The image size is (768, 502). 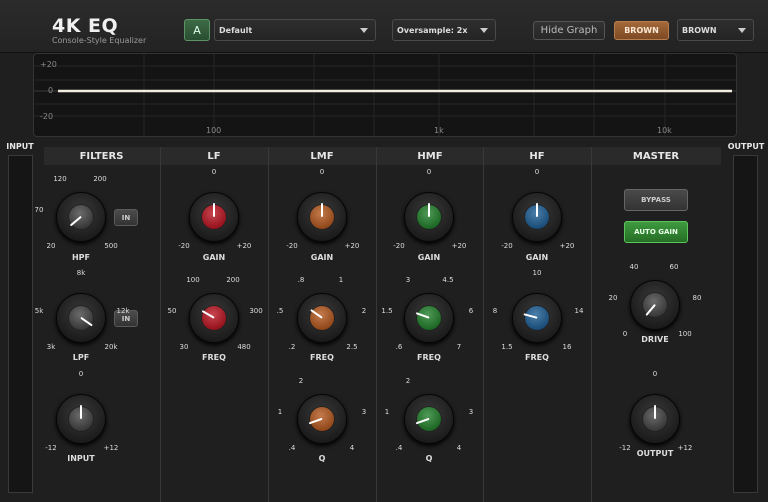 What do you see at coordinates (20, 146) in the screenshot?
I see `input-meter-label: INPUT` at bounding box center [20, 146].